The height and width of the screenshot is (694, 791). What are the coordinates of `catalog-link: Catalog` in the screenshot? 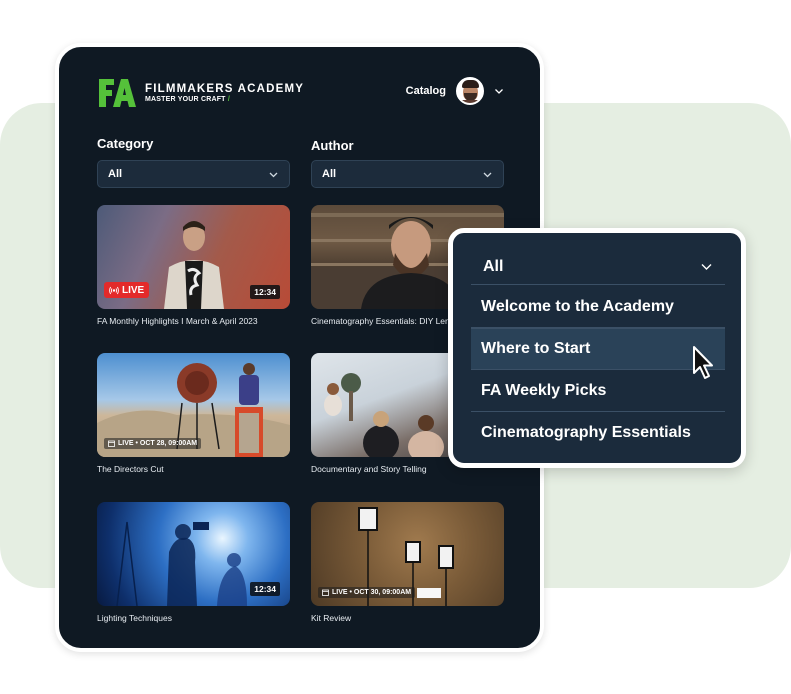 It's located at (426, 91).